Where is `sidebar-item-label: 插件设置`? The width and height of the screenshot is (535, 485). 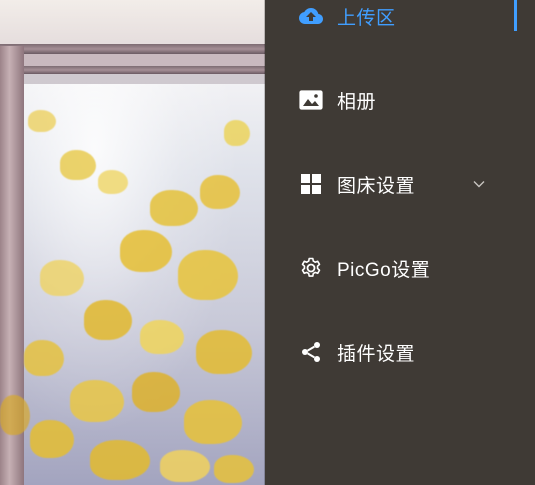 sidebar-item-label: 插件设置 is located at coordinates (376, 354).